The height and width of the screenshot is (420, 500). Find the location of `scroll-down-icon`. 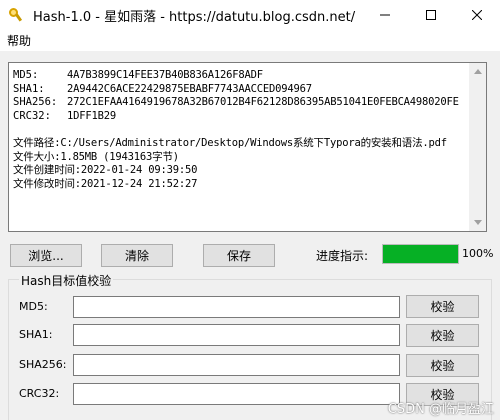

scroll-down-icon is located at coordinates (478, 222).